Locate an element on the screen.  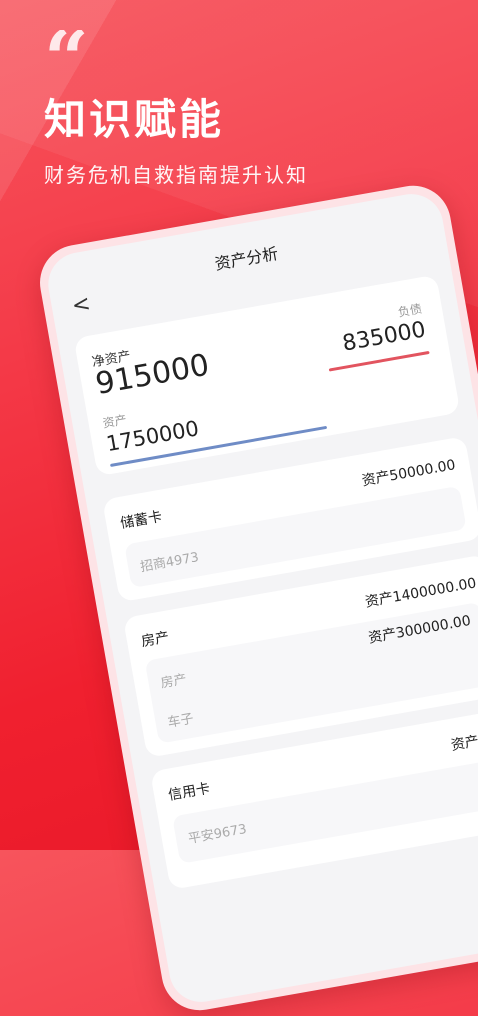
list-item-name: 招商4973 is located at coordinates (169, 563).